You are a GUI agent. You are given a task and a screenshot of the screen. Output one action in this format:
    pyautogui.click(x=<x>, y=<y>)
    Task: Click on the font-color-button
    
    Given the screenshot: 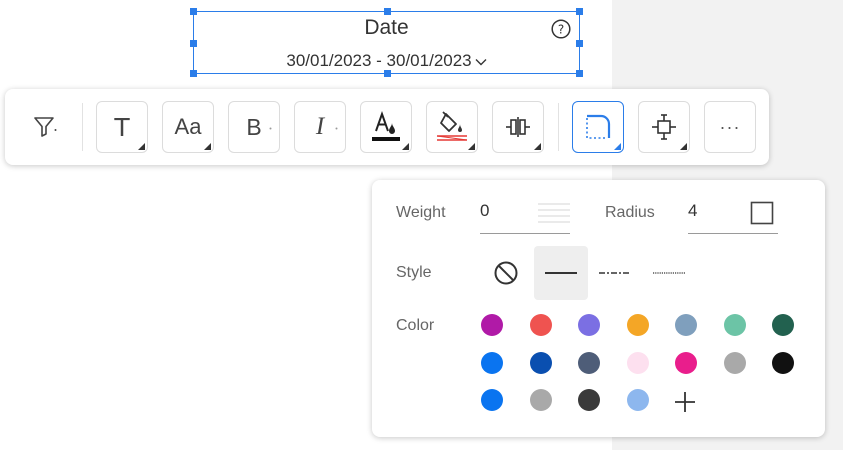 What is the action you would take?
    pyautogui.click(x=386, y=127)
    